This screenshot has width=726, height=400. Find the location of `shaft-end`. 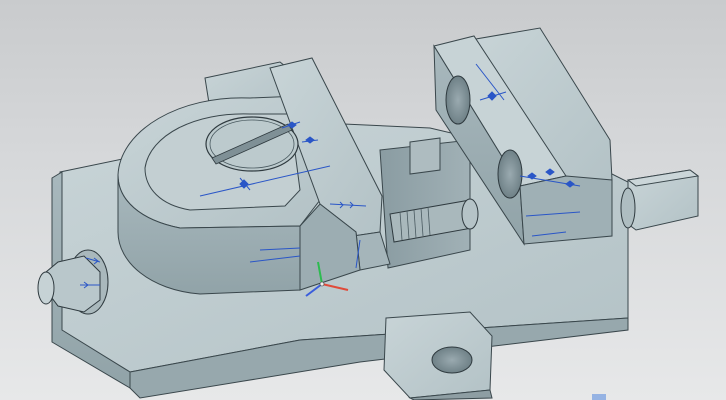

shaft-end is located at coordinates (660, 200).